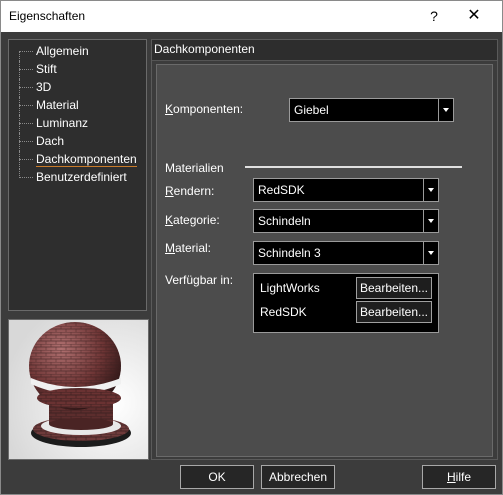 This screenshot has width=503, height=495. I want to click on brick-sphere-preview, so click(78, 389).